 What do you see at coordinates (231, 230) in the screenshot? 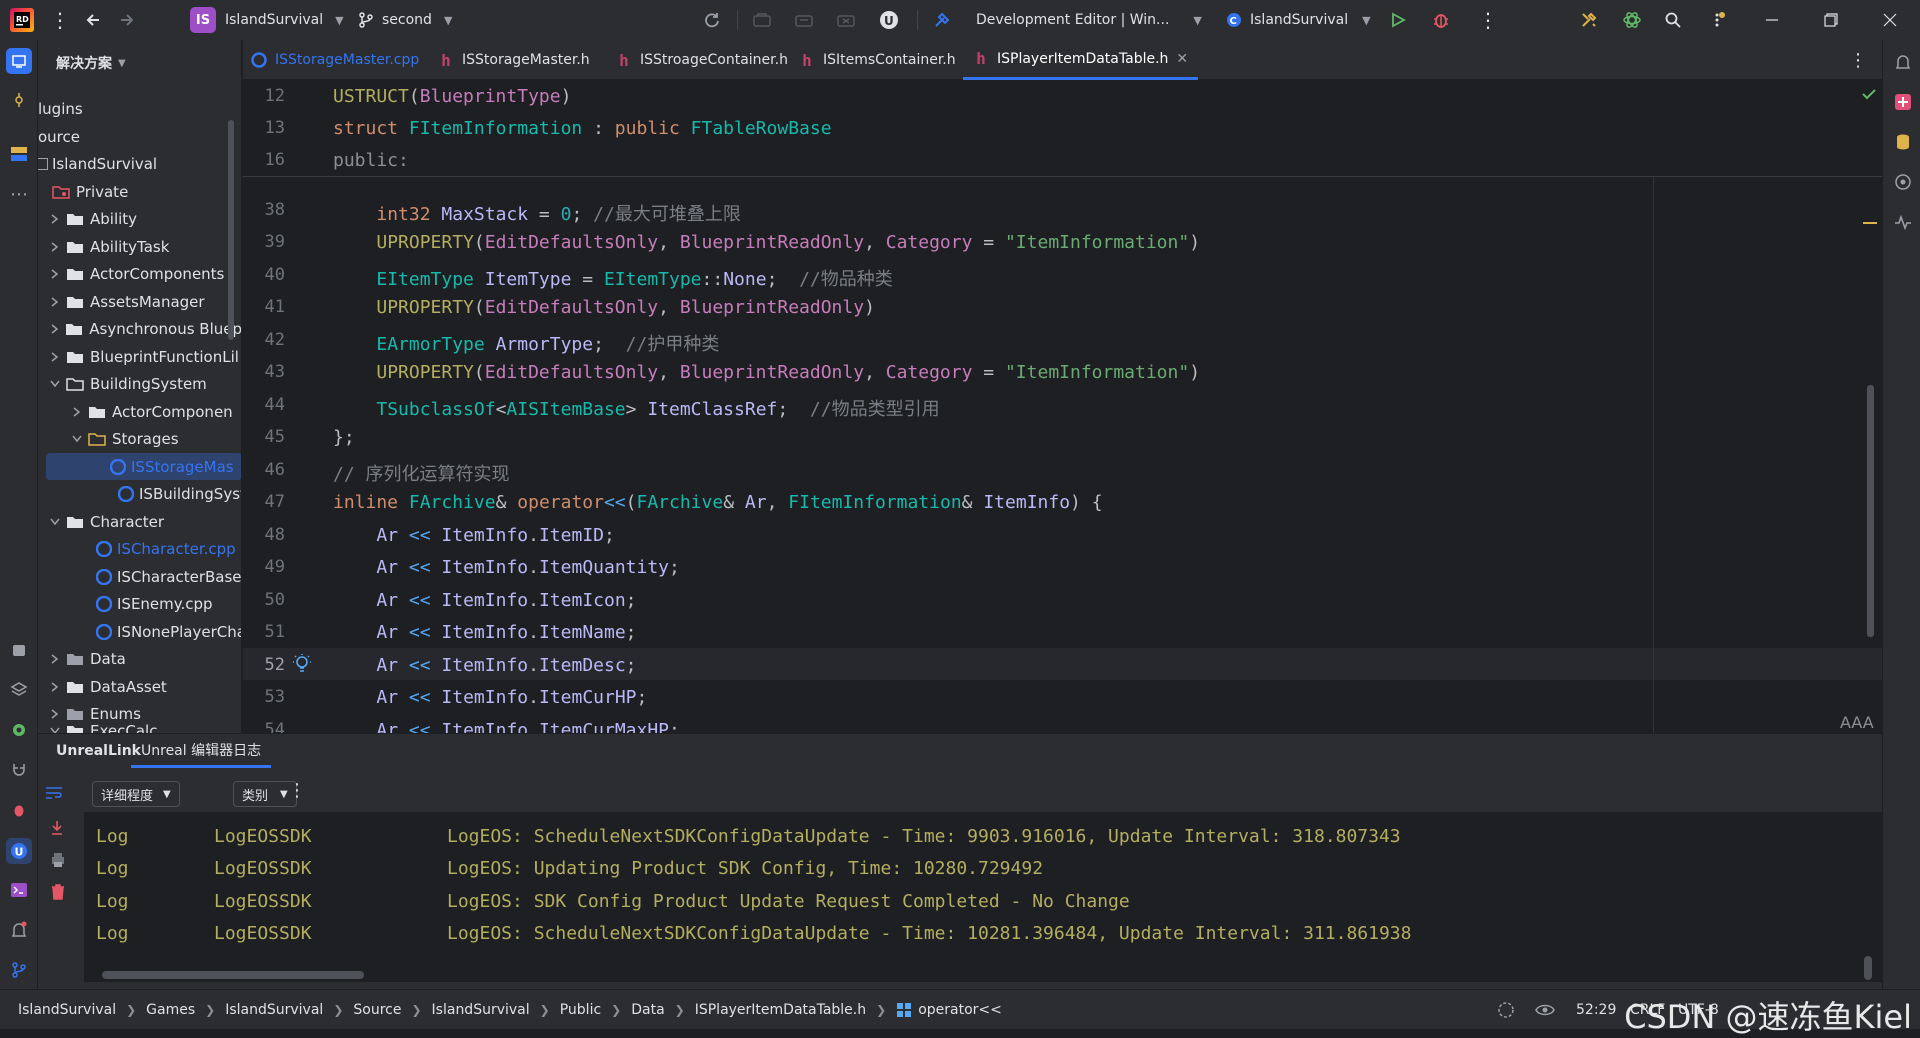
I see `tree-scrollbar` at bounding box center [231, 230].